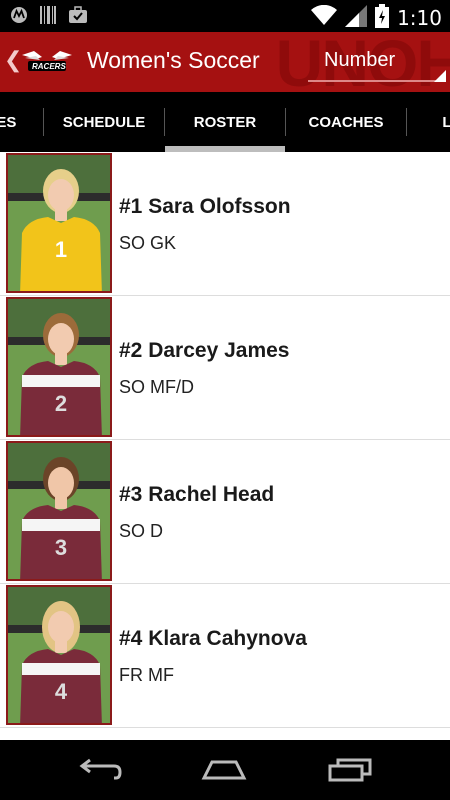 The height and width of the screenshot is (800, 450). Describe the element at coordinates (61, 691) in the screenshot. I see `svg-text: 4` at that location.